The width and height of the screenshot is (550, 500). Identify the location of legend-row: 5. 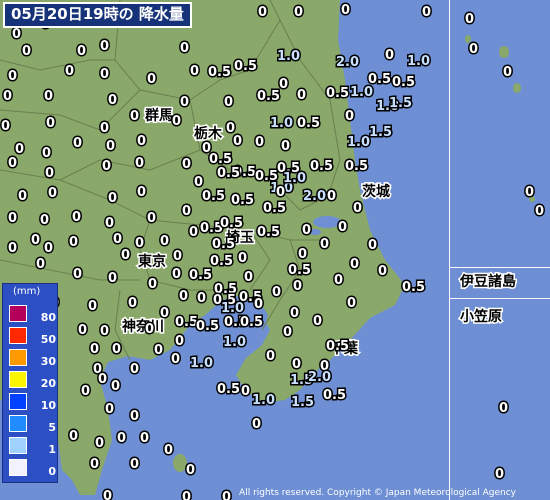
(32, 425).